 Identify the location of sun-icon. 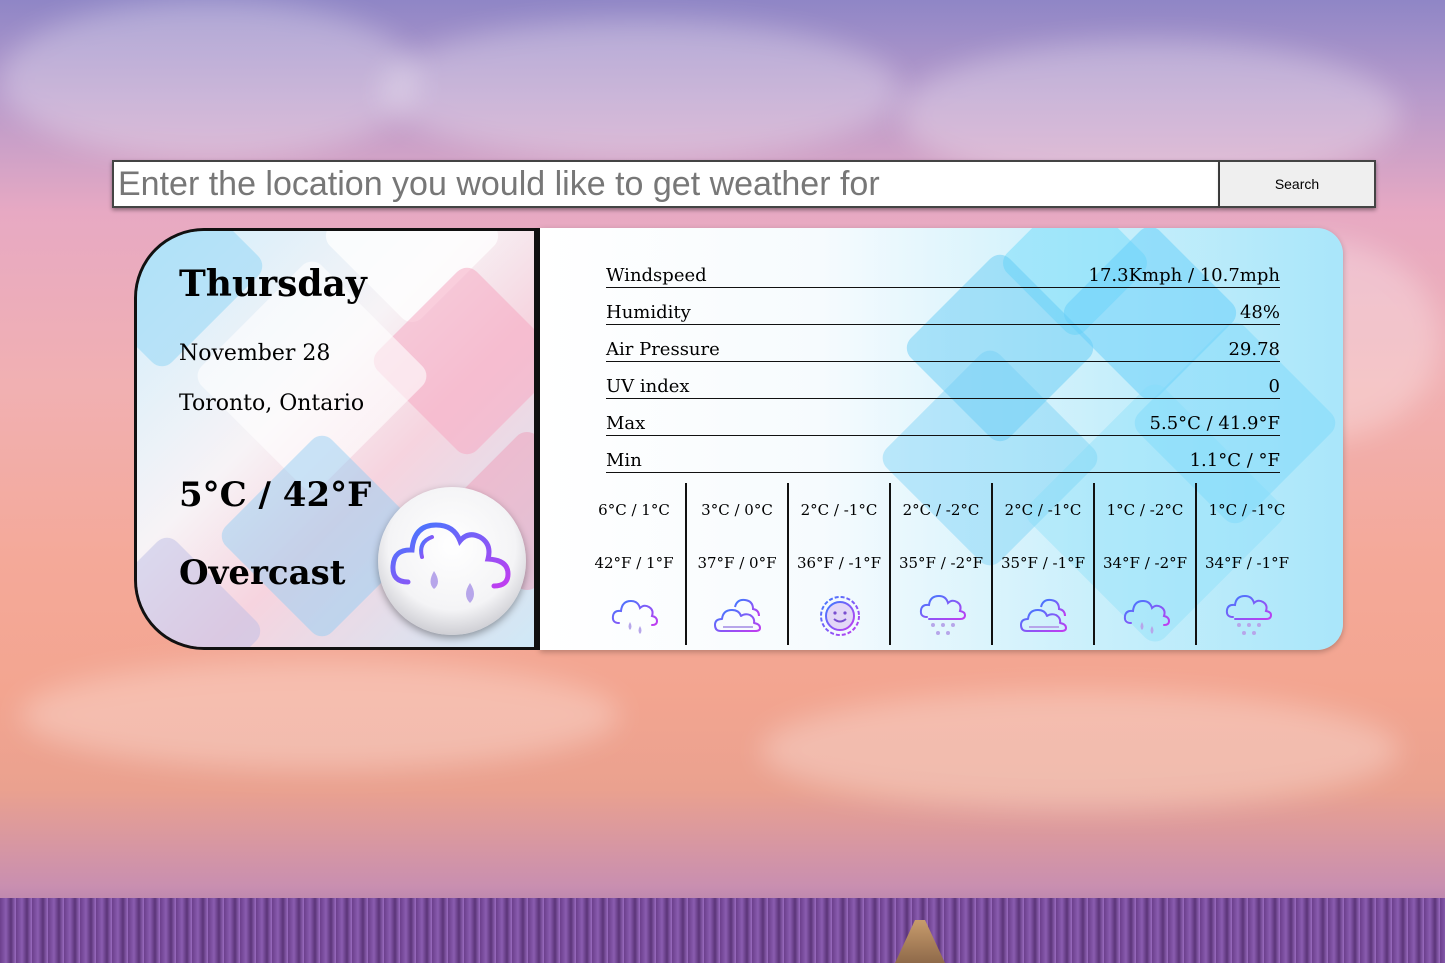
(840, 616).